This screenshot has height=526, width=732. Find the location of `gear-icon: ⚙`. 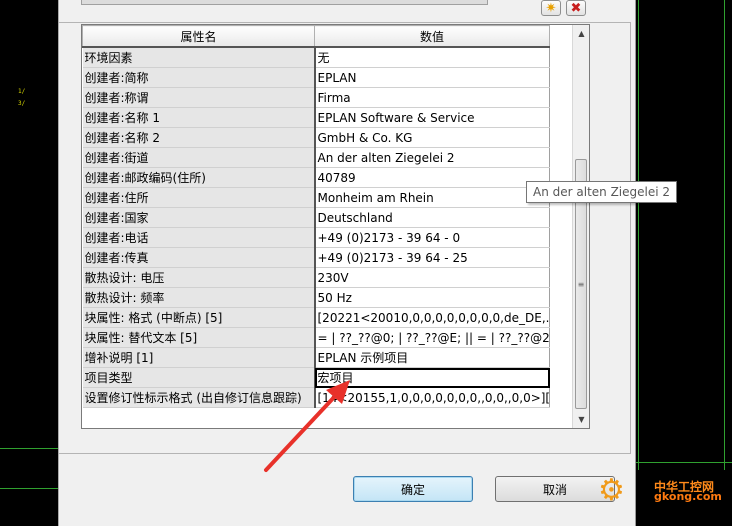

gear-icon: ⚙ is located at coordinates (611, 490).